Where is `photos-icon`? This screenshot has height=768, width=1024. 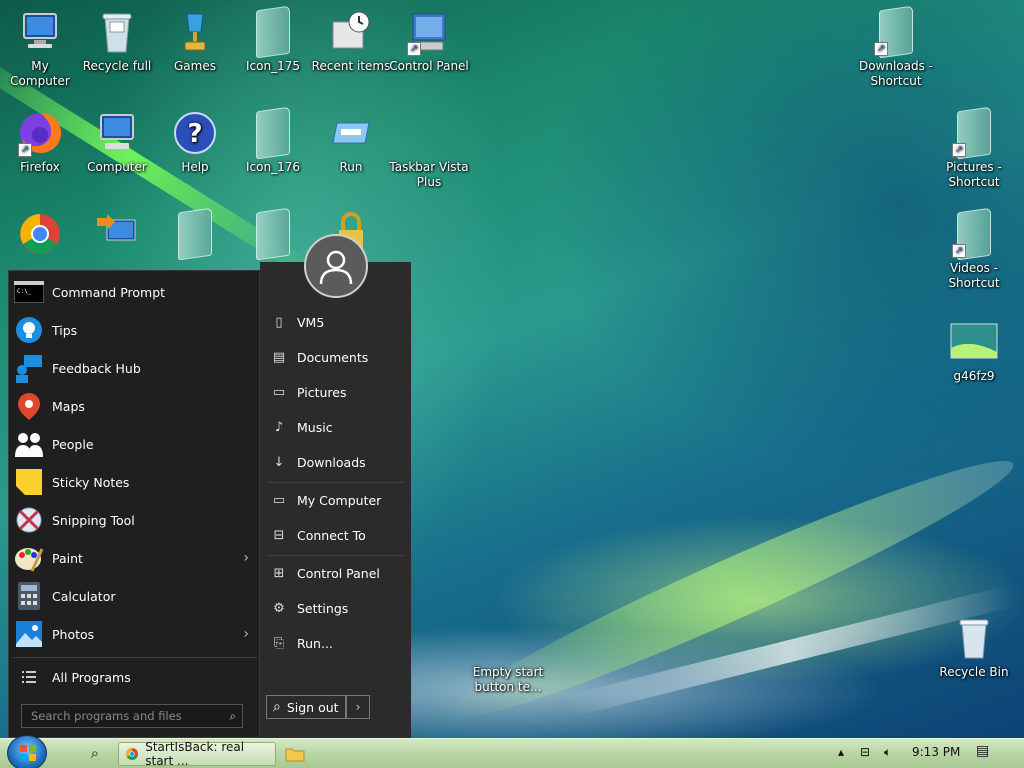
photos-icon is located at coordinates (29, 634).